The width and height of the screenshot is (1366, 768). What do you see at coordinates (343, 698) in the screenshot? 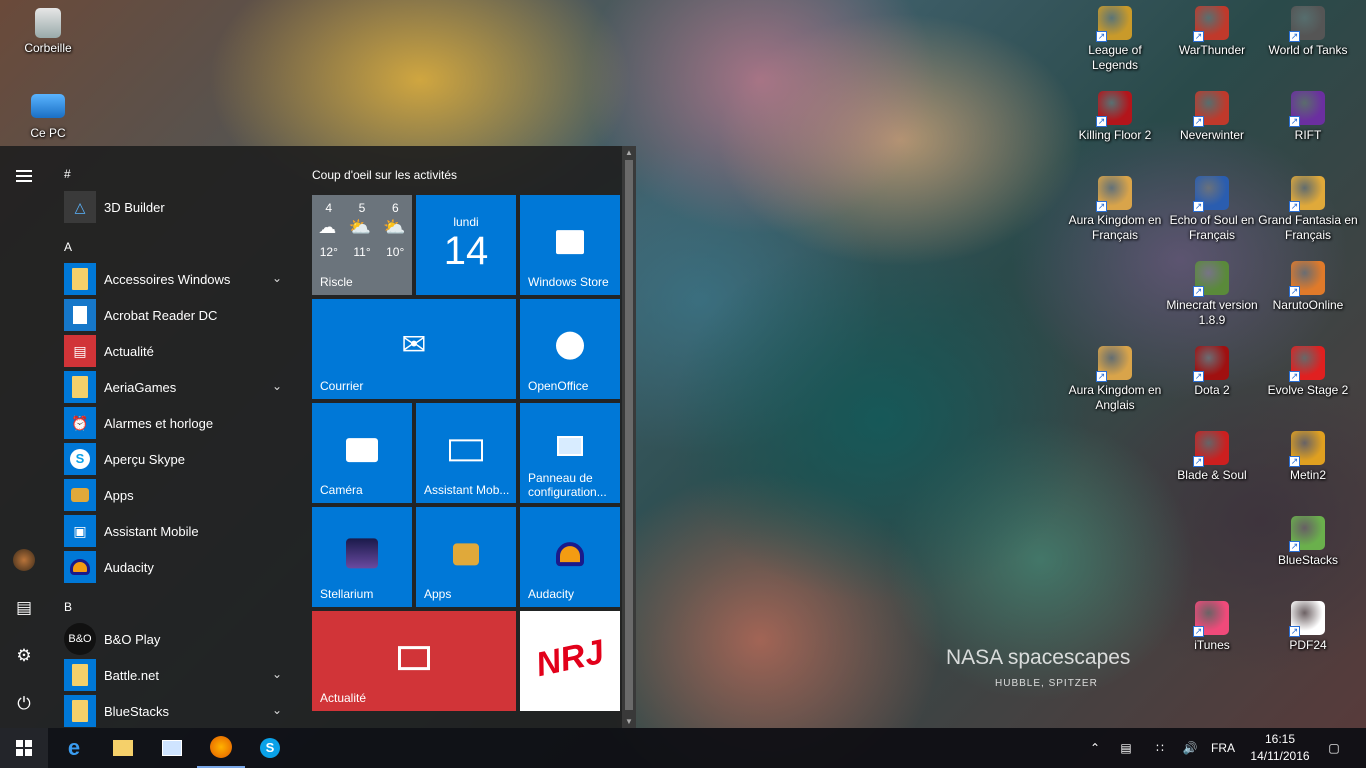
I see `tile-label: Actualité` at bounding box center [343, 698].